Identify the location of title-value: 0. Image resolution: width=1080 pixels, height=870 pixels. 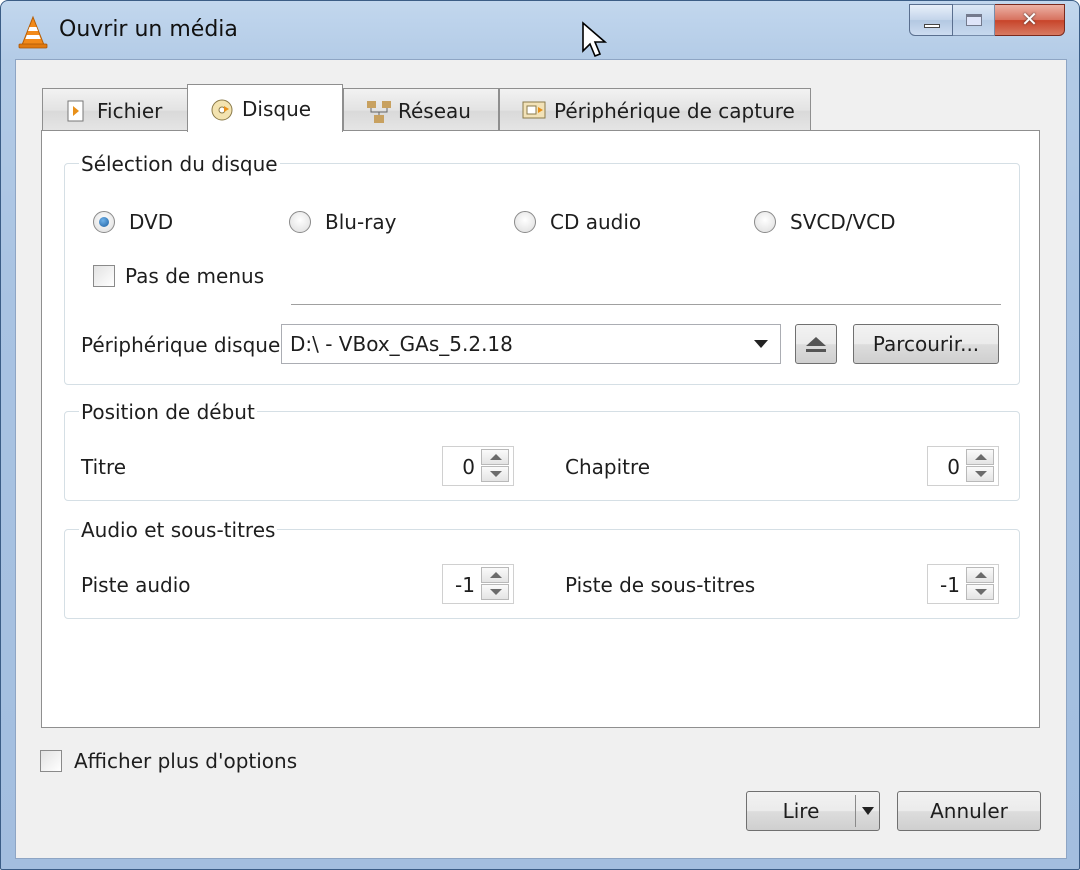
(468, 467).